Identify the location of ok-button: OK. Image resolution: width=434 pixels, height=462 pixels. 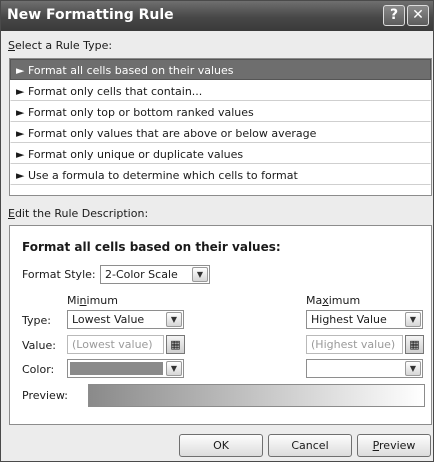
(221, 445).